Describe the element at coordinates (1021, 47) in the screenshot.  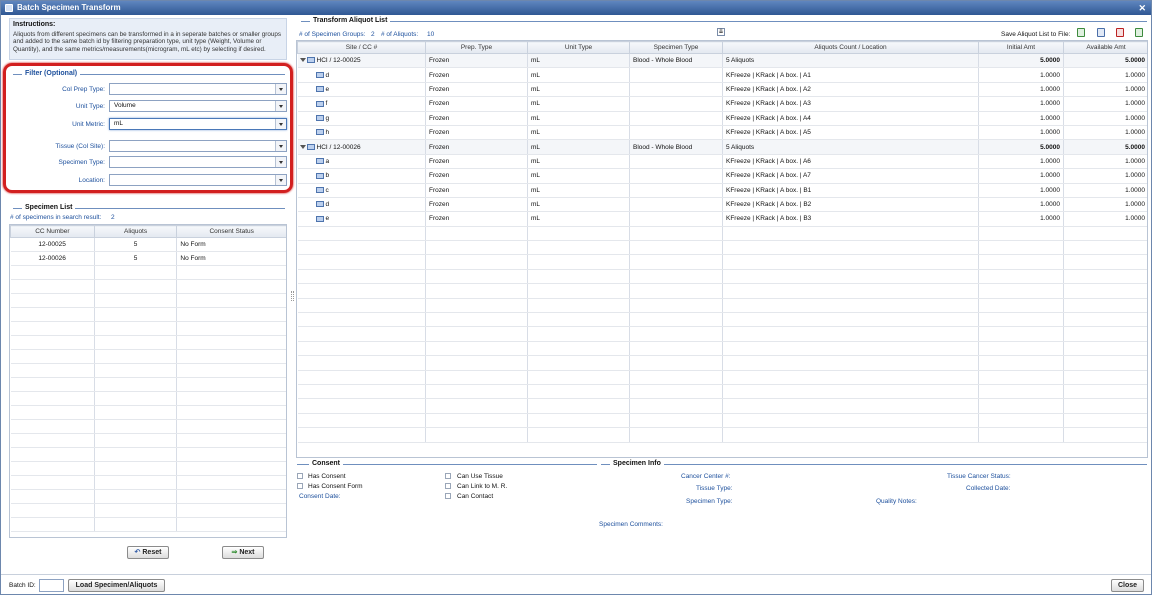
I see `col-initial-amt: Initial Amt` at that location.